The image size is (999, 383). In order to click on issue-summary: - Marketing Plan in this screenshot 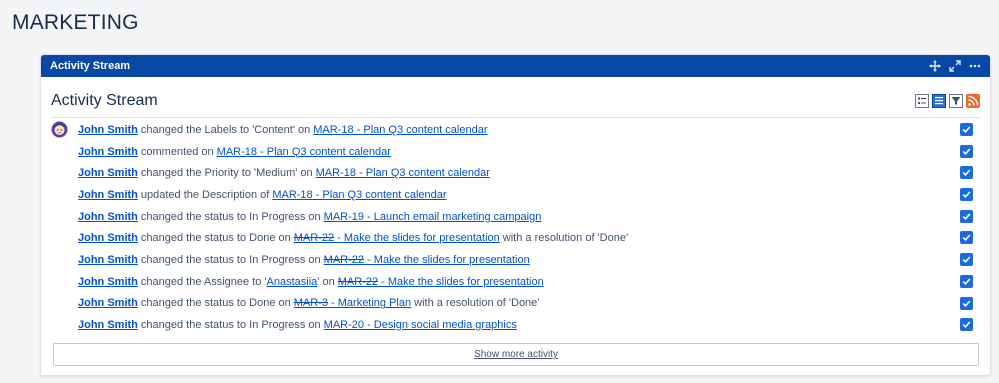, I will do `click(369, 303)`.